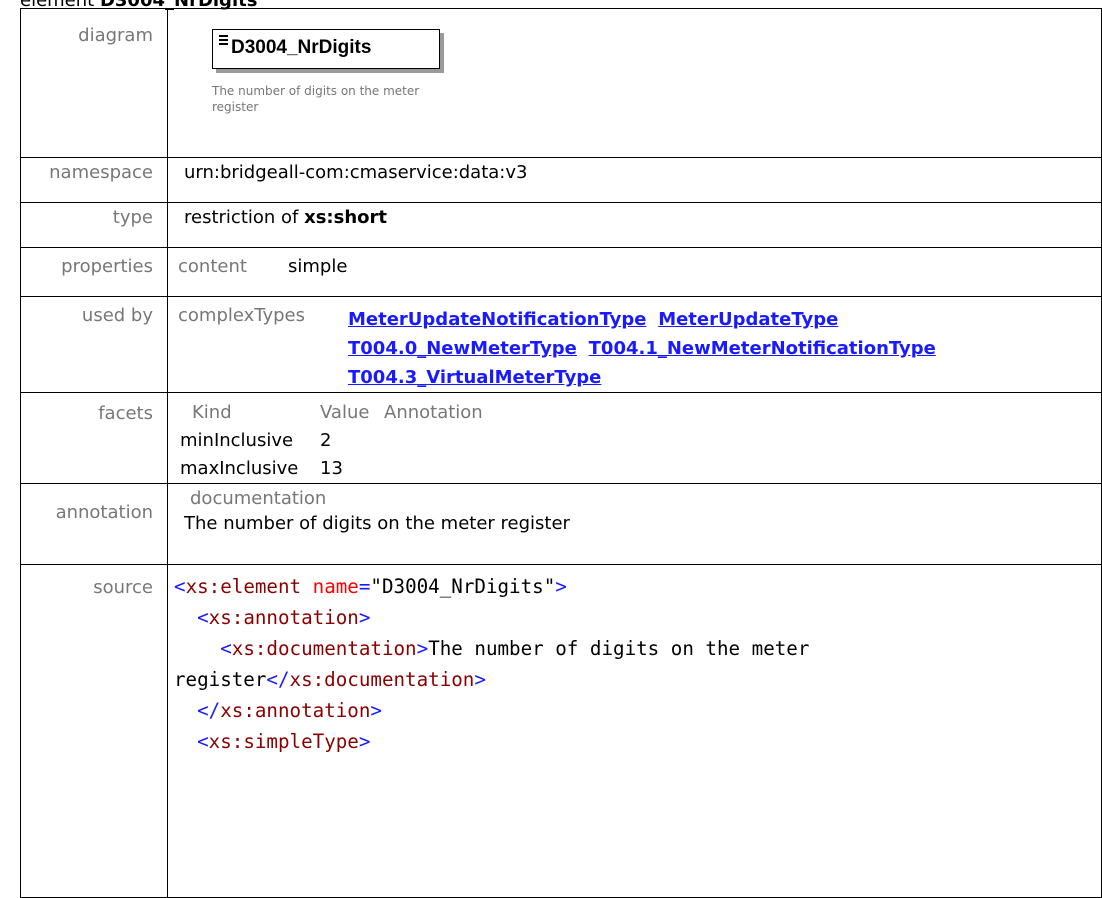  I want to click on namespace-value: urn:bridgeall-com:cmaservice:data:v3, so click(634, 180).